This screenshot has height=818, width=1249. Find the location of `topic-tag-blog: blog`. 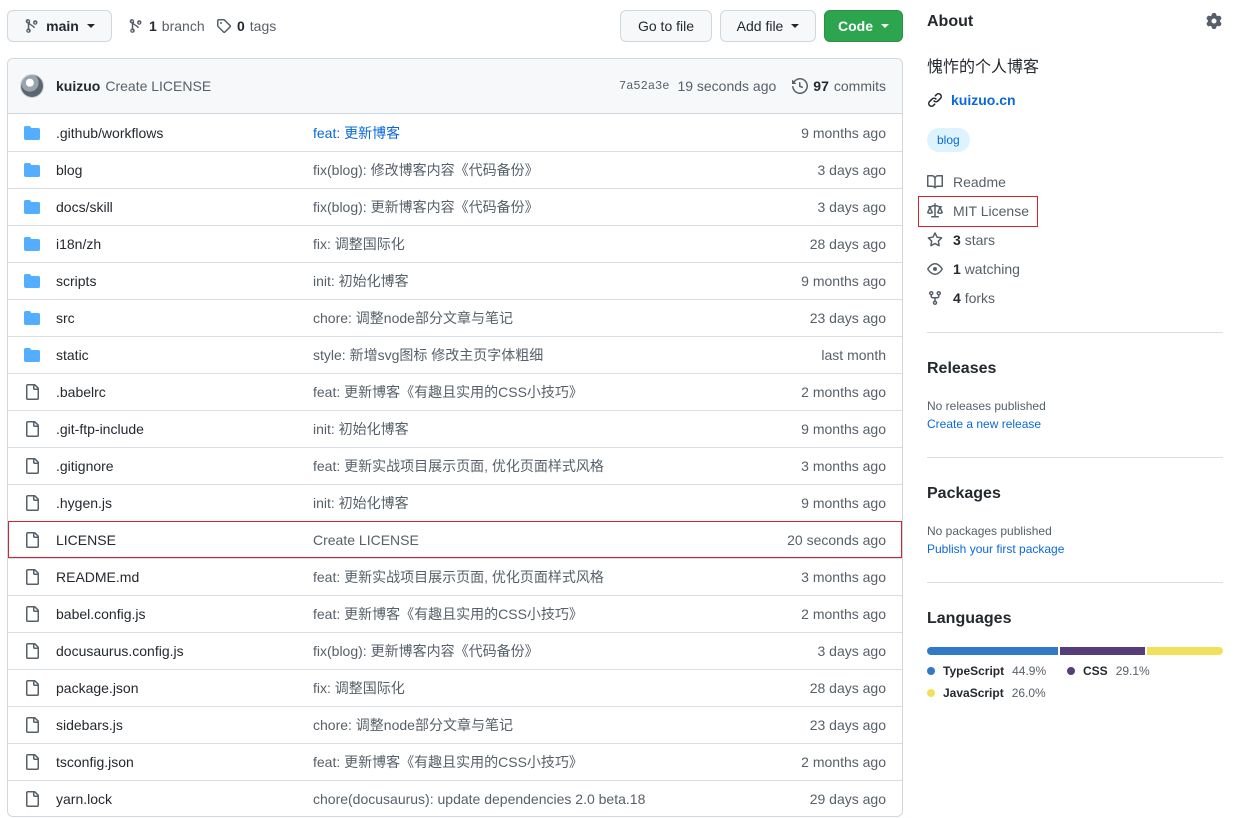

topic-tag-blog: blog is located at coordinates (948, 140).